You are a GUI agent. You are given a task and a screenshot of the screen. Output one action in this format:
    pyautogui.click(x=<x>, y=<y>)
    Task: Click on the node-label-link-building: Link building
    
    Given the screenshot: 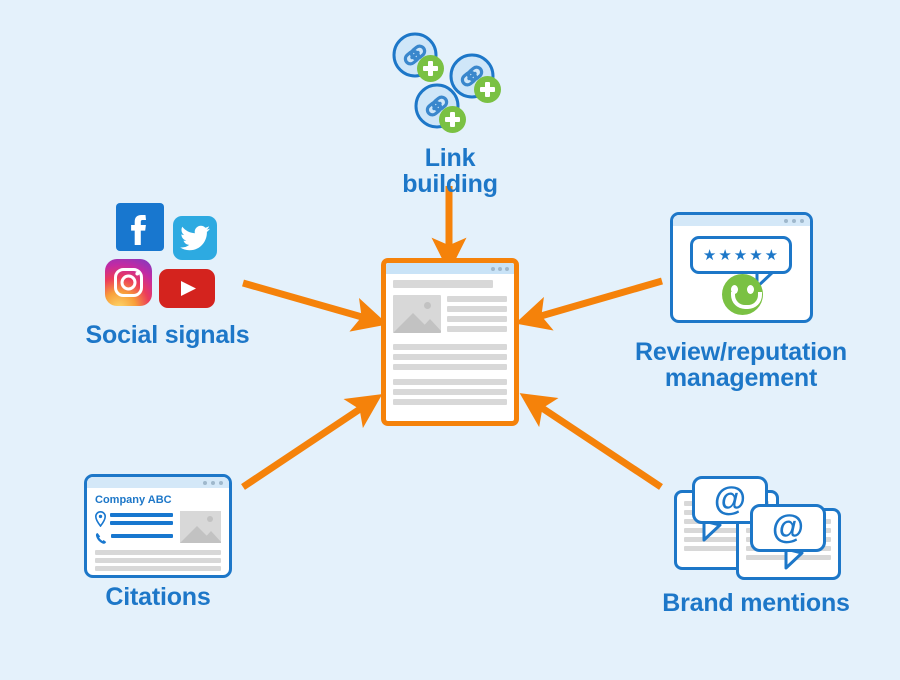 What is the action you would take?
    pyautogui.click(x=450, y=171)
    